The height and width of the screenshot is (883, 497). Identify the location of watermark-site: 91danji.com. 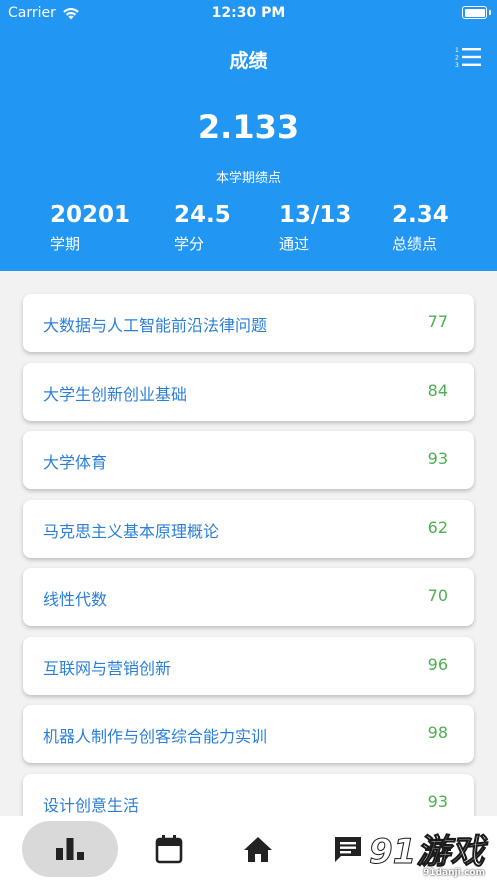
(454, 873).